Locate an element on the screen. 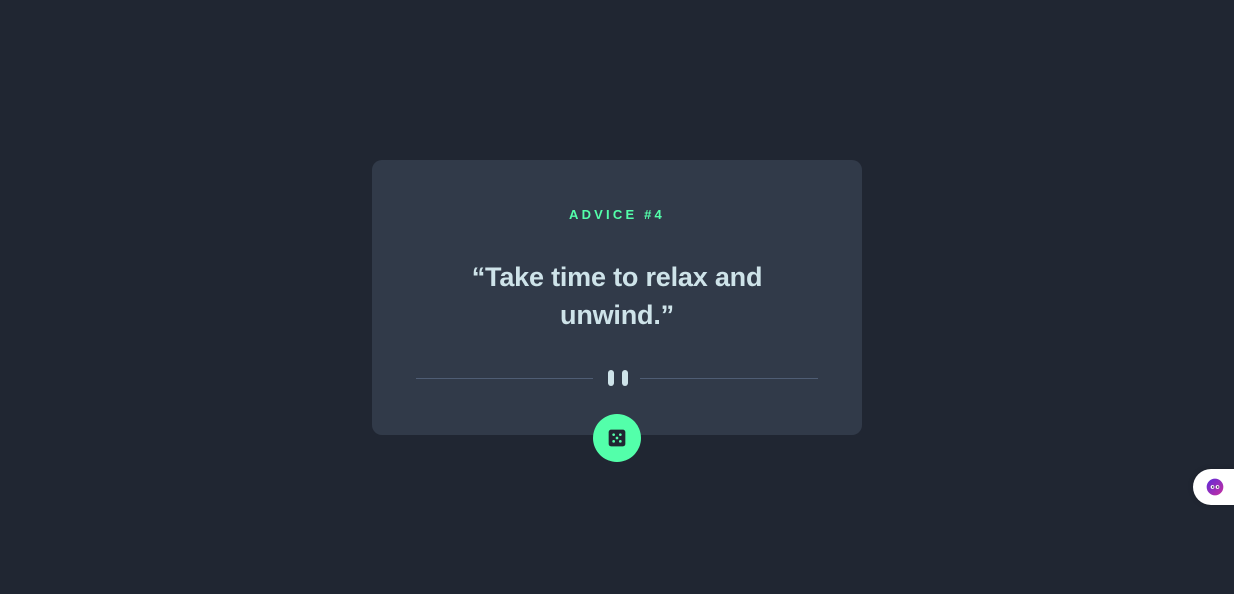 The image size is (1234, 594). divider-line-left is located at coordinates (504, 378).